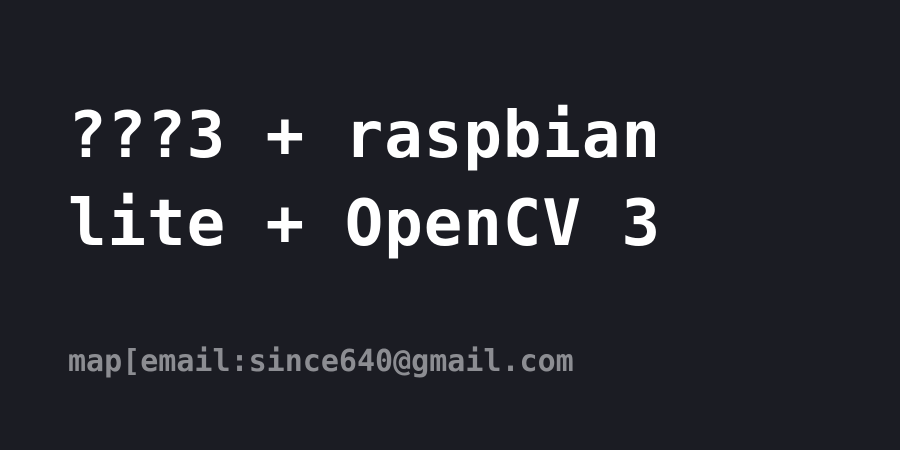  I want to click on post-title-line-1: ???3 + raspbian, so click(364, 136).